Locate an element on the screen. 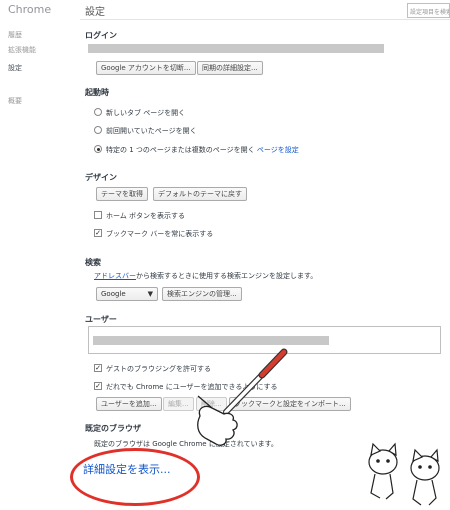  radio-specific-pages is located at coordinates (98, 149).